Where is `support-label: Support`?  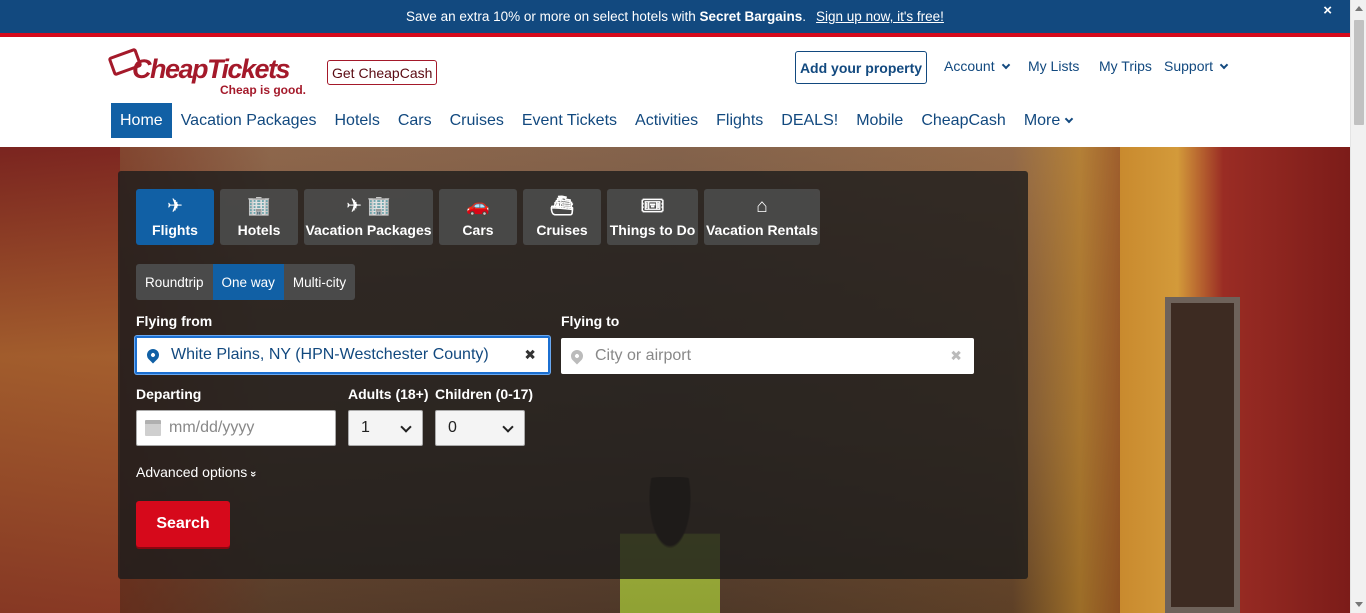 support-label: Support is located at coordinates (1189, 66).